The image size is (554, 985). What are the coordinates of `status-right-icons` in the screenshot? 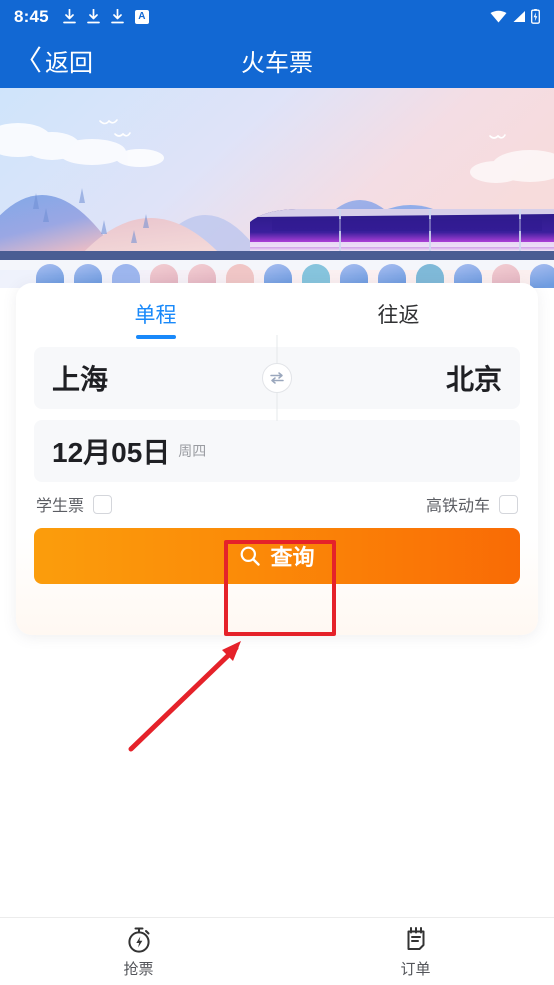 It's located at (515, 16).